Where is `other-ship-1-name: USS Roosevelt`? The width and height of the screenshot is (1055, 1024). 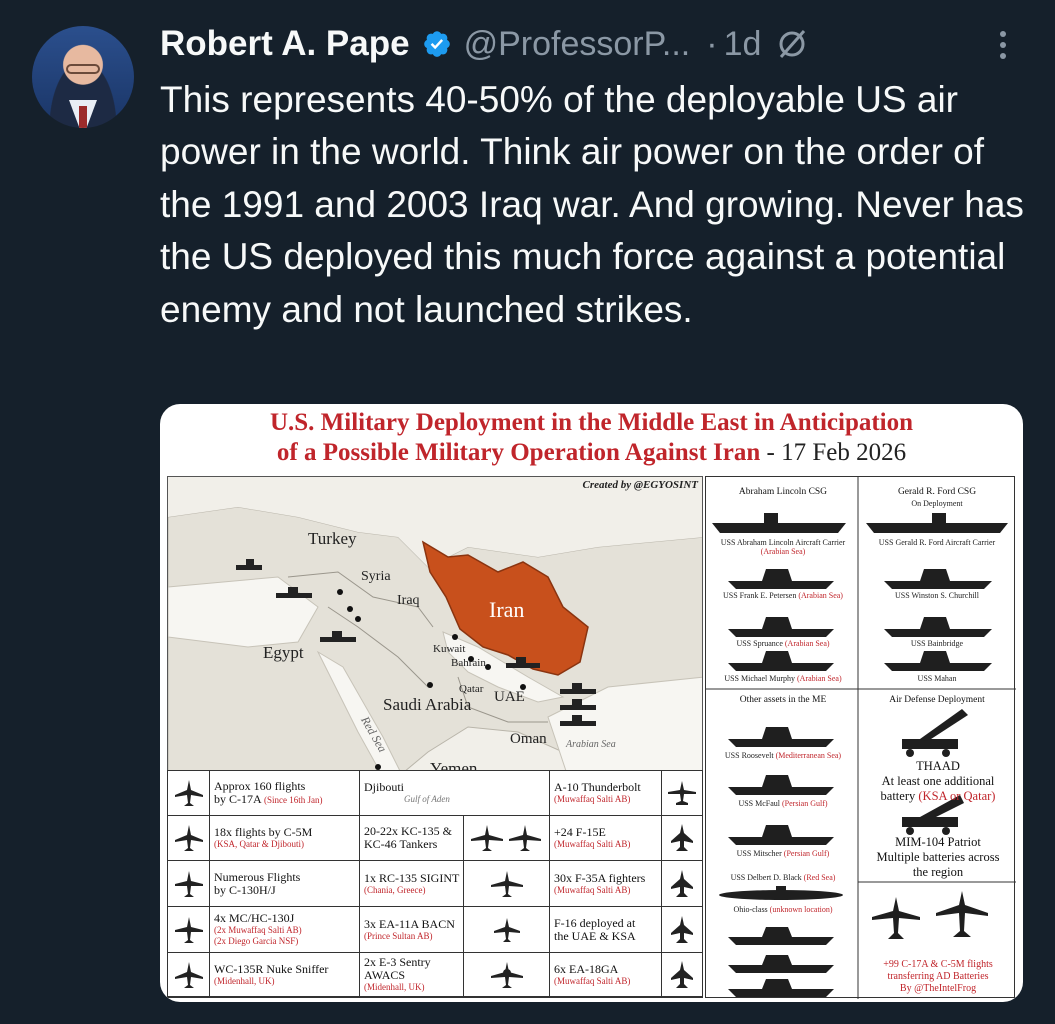 other-ship-1-name: USS Roosevelt is located at coordinates (749, 755).